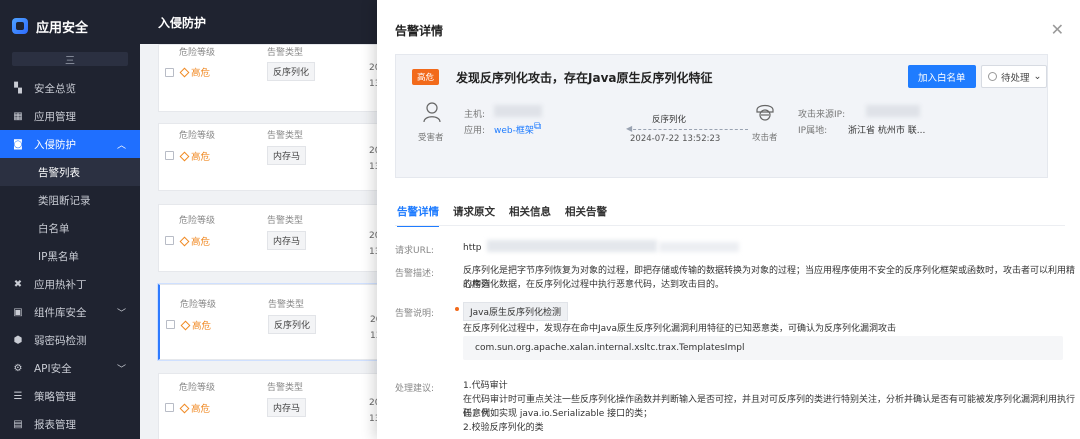 Image resolution: width=1080 pixels, height=439 pixels. Describe the element at coordinates (18, 284) in the screenshot. I see `patch-icon: ✖` at that location.